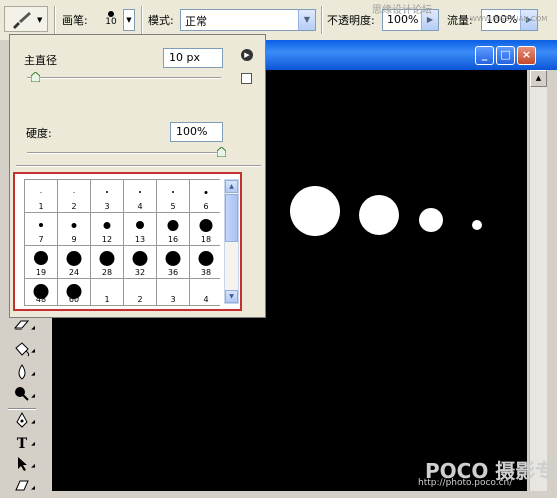  What do you see at coordinates (140, 239) in the screenshot?
I see `brush-preset-size: 13` at bounding box center [140, 239].